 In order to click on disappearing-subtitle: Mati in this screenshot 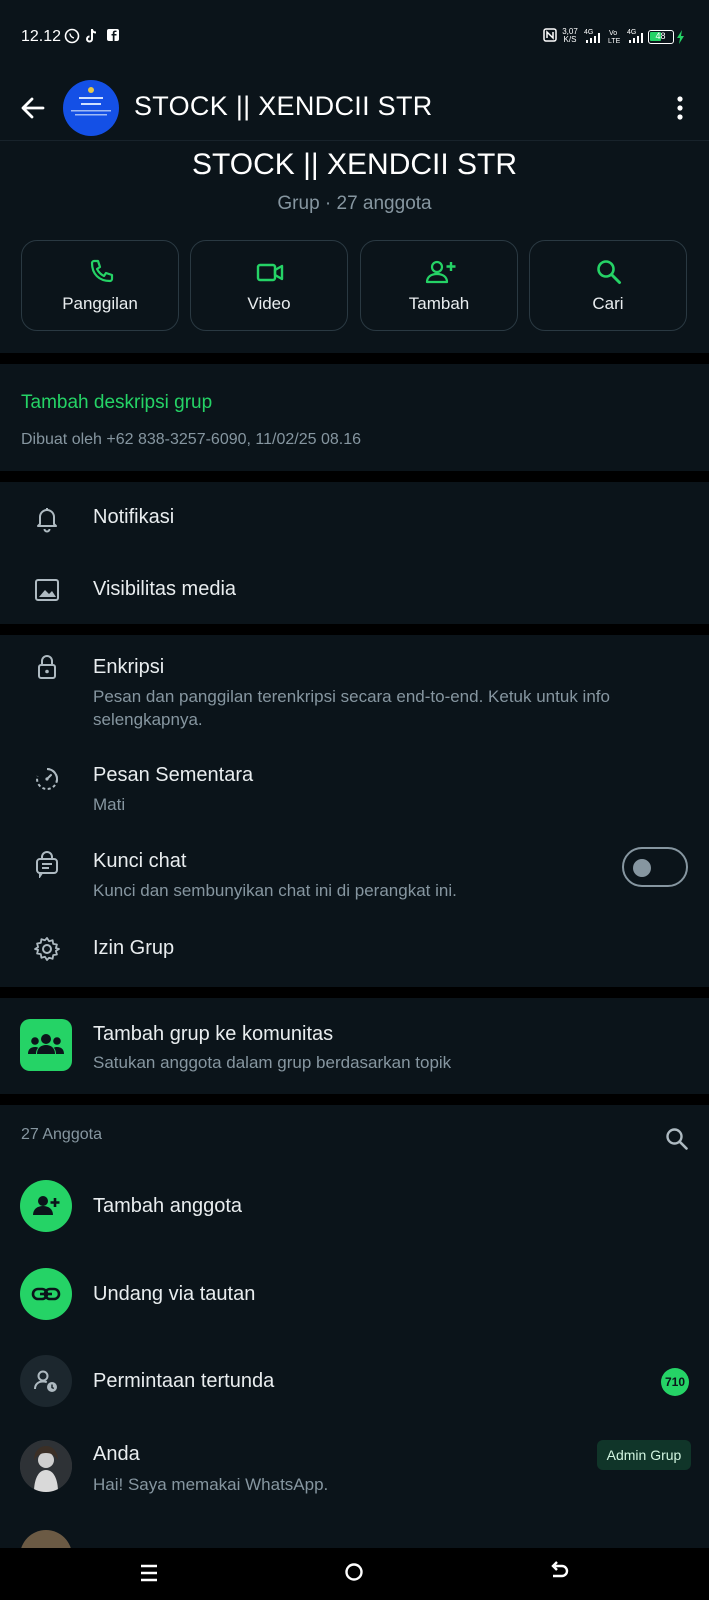, I will do `click(109, 804)`.